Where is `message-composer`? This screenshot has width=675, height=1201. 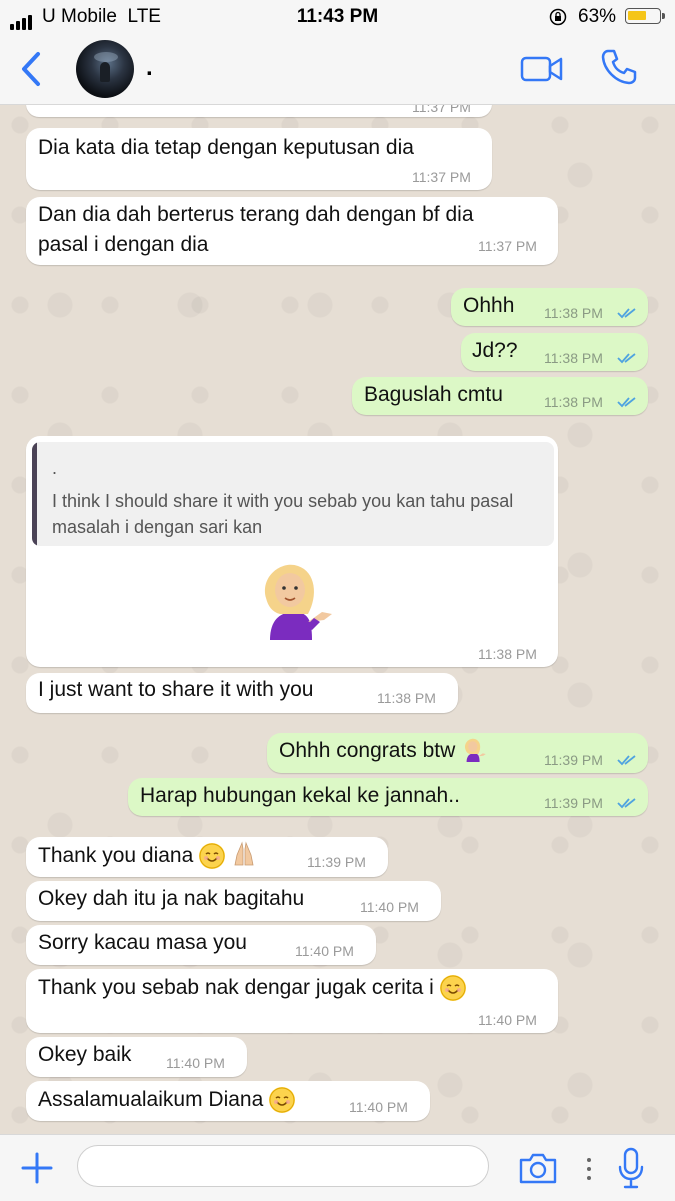 message-composer is located at coordinates (337, 1167).